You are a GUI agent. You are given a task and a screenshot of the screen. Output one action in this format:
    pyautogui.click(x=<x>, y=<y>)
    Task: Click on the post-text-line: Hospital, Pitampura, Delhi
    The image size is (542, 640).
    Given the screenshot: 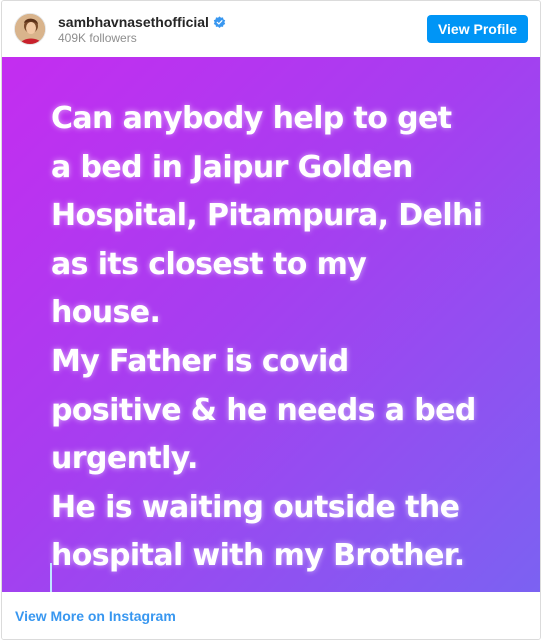 What is the action you would take?
    pyautogui.click(x=267, y=216)
    